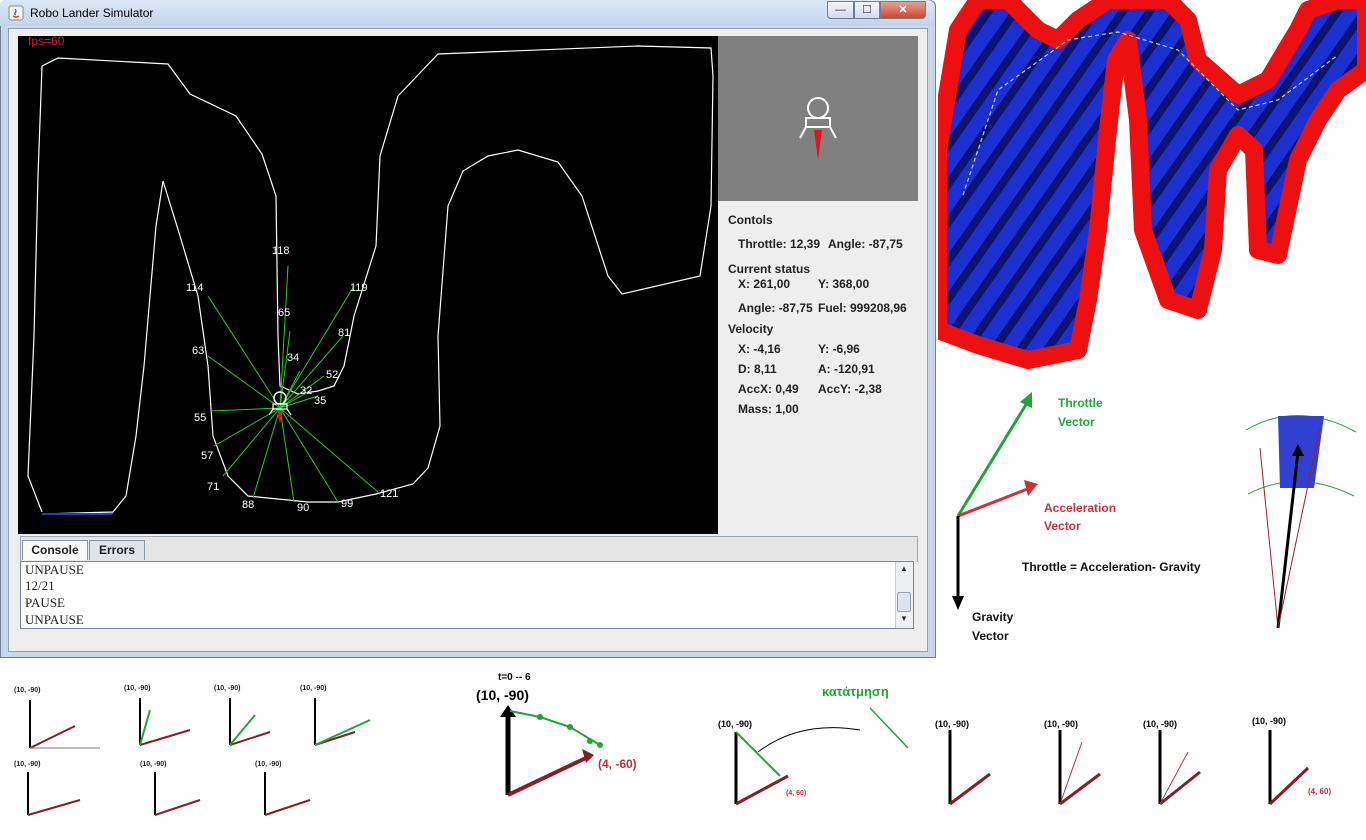  I want to click on close-button: ✕, so click(903, 10).